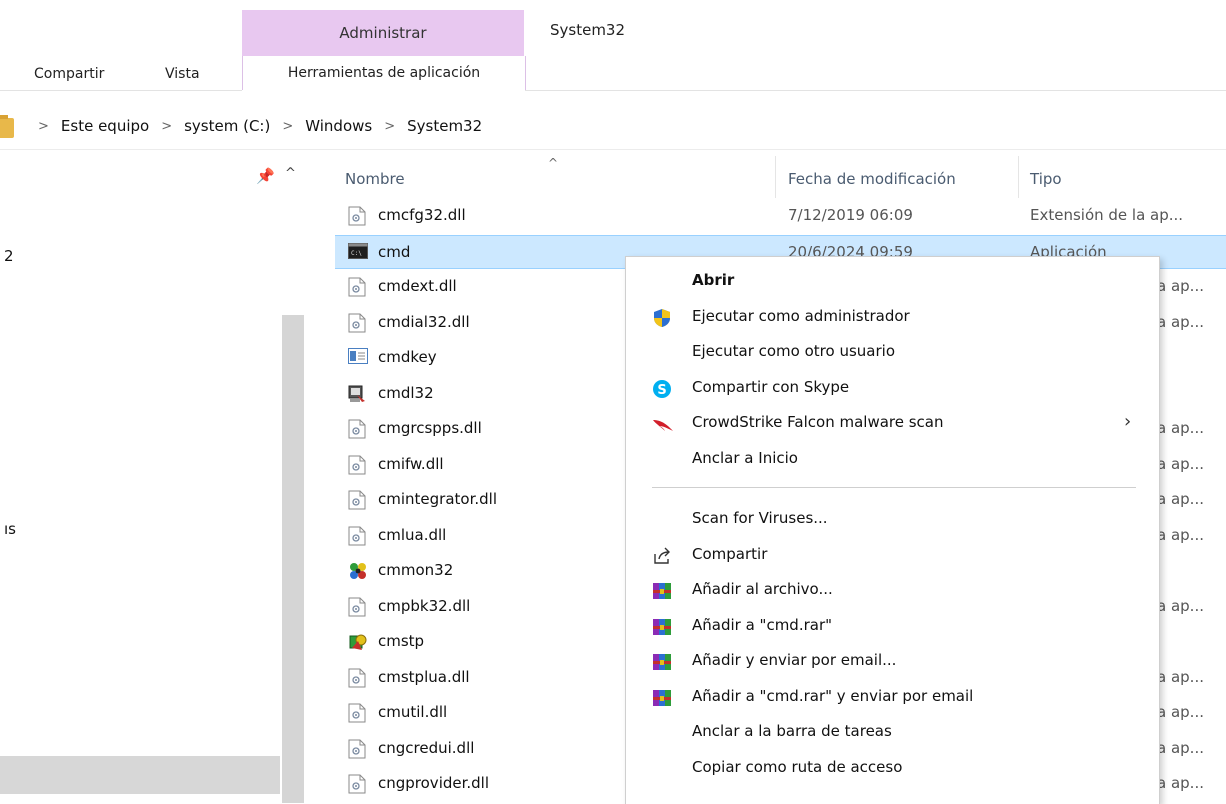 Image resolution: width=1226 pixels, height=804 pixels. What do you see at coordinates (713, 280) in the screenshot?
I see `menu-item-label: Abrir` at bounding box center [713, 280].